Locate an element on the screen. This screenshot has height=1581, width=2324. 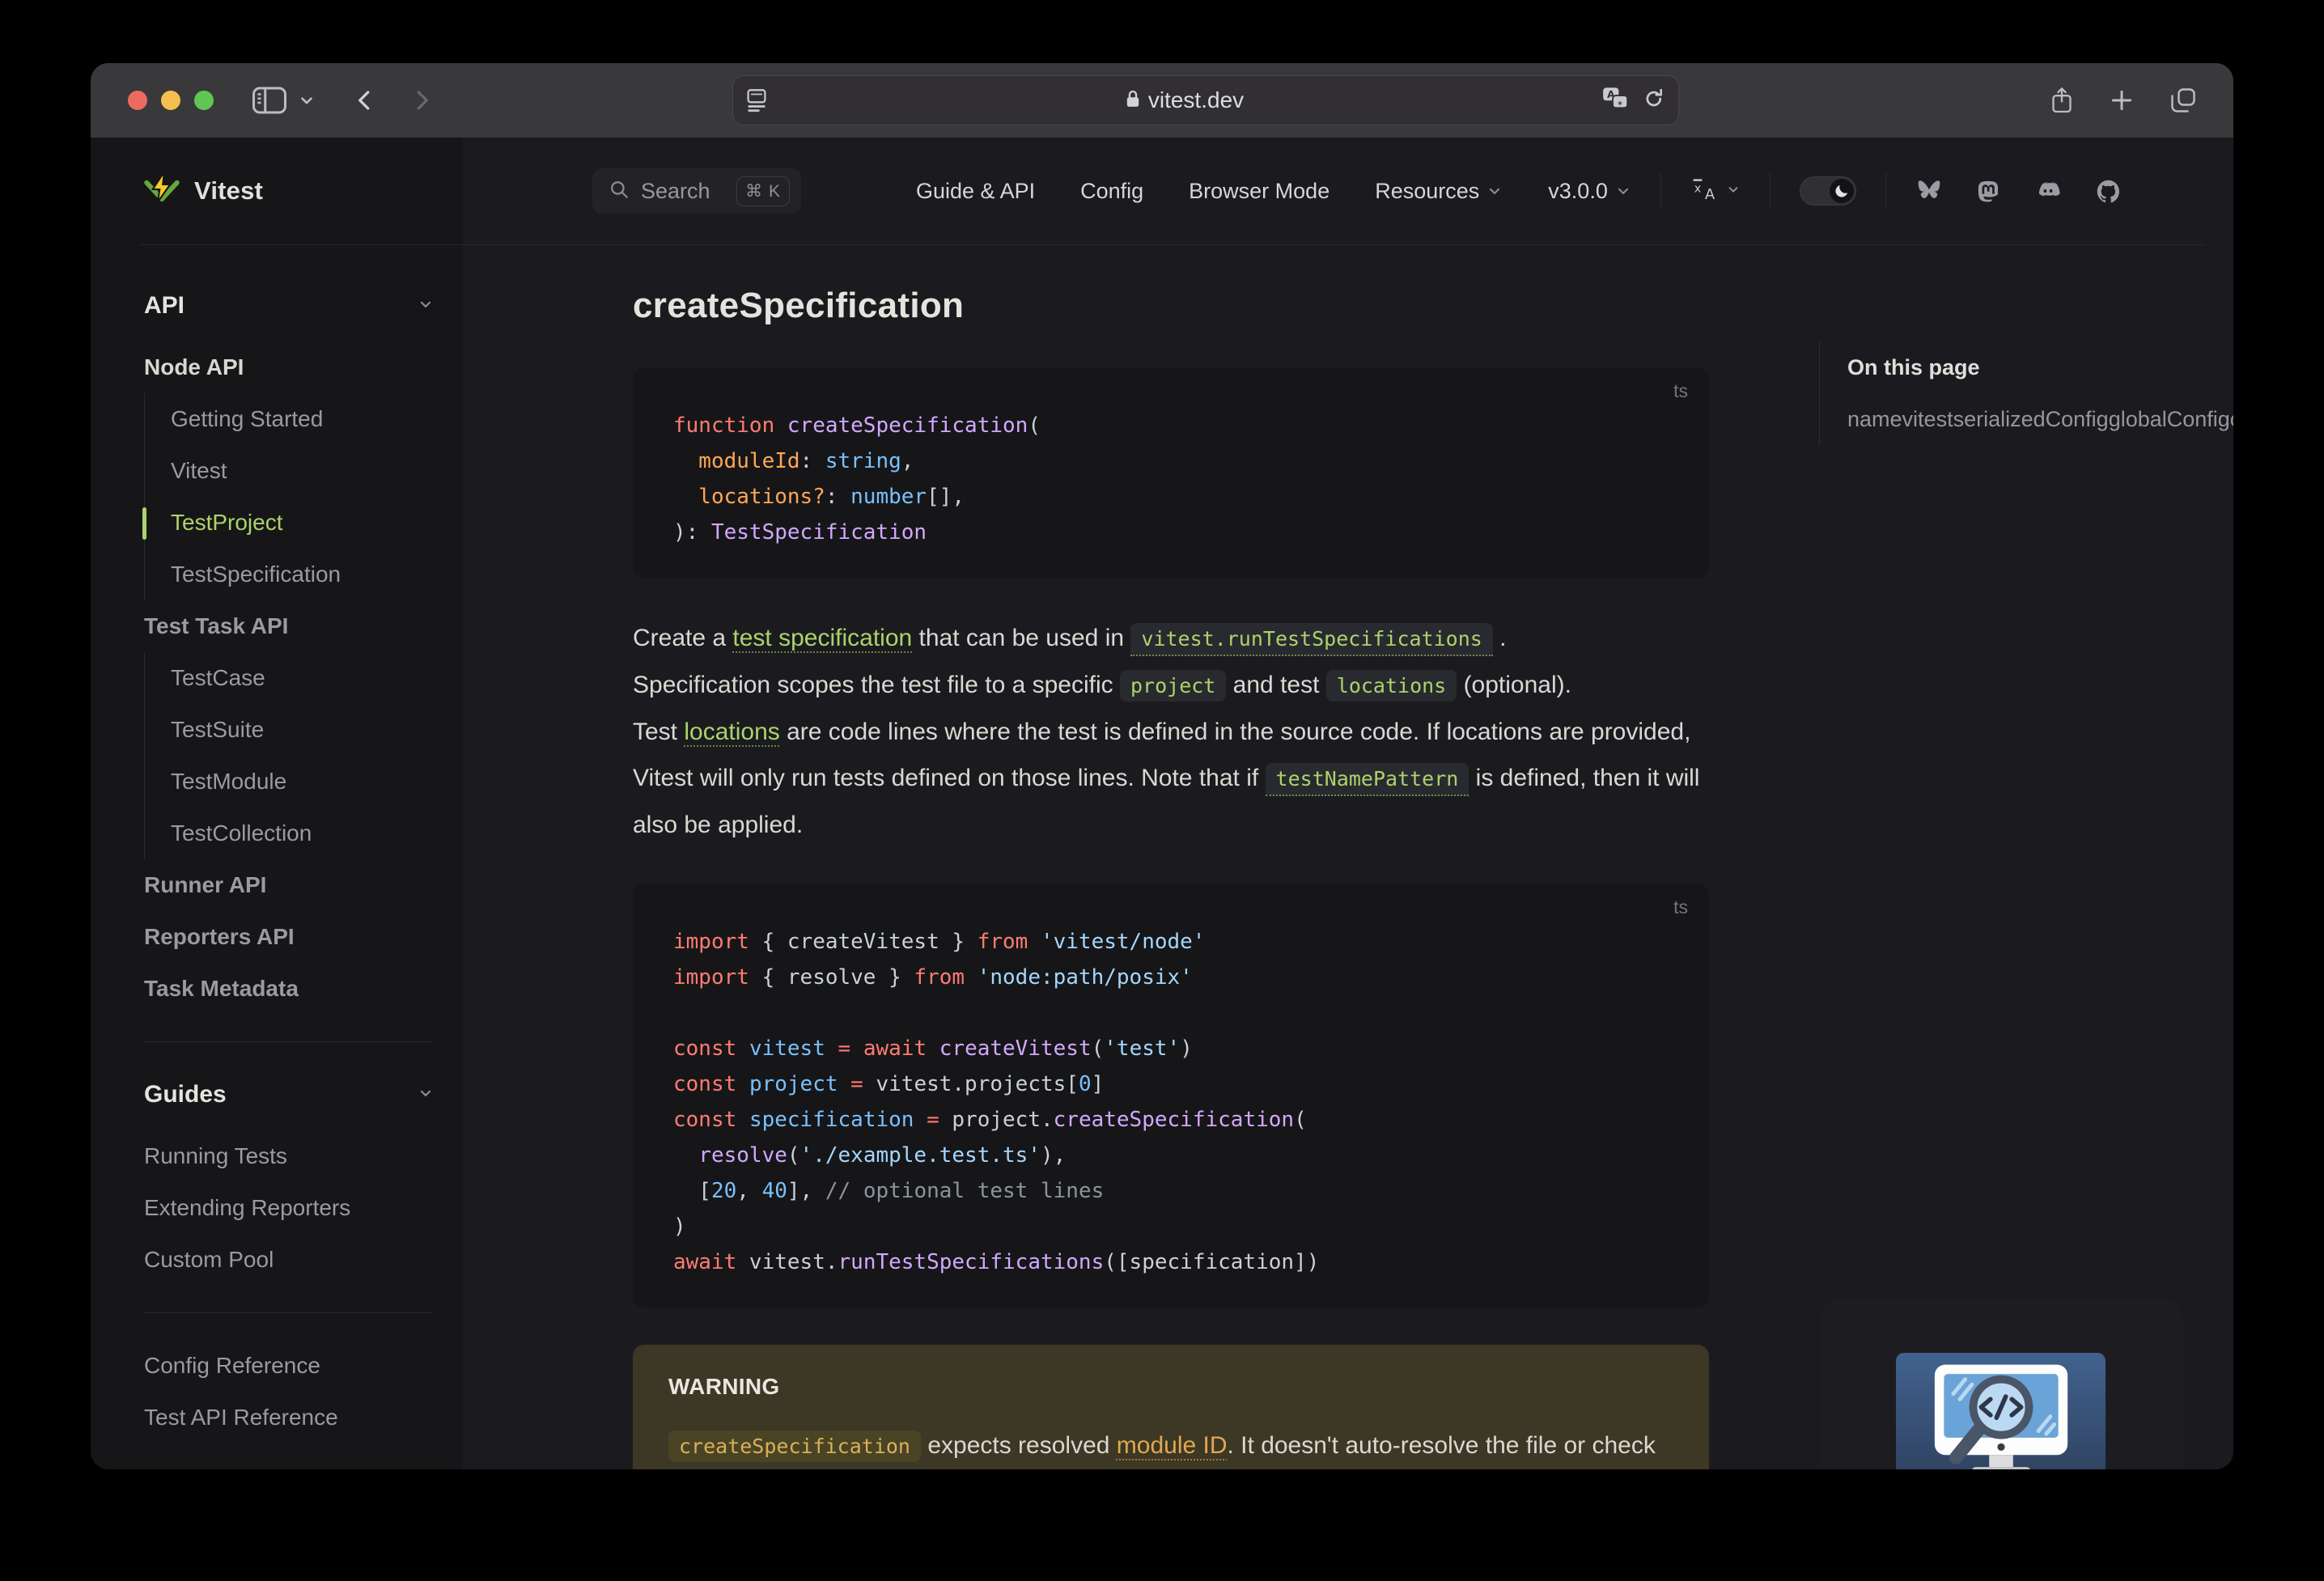
text-run: Create a is located at coordinates (683, 638).